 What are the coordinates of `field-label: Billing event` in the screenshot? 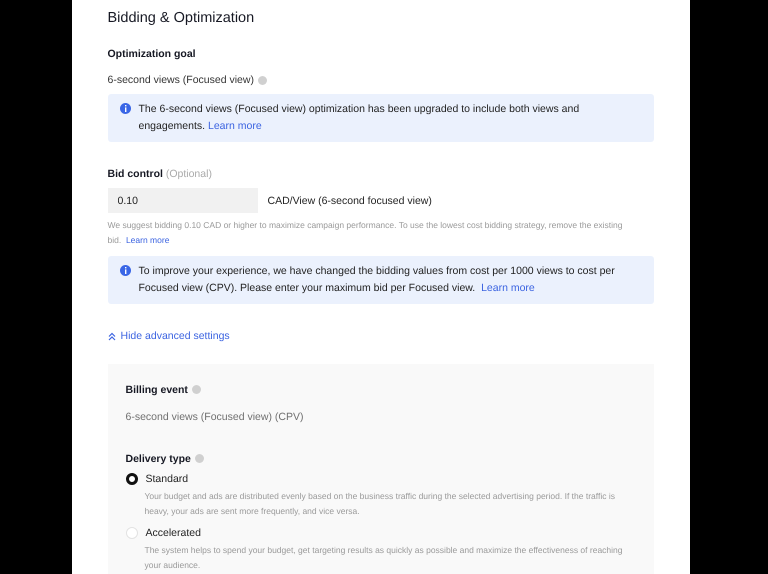 It's located at (157, 390).